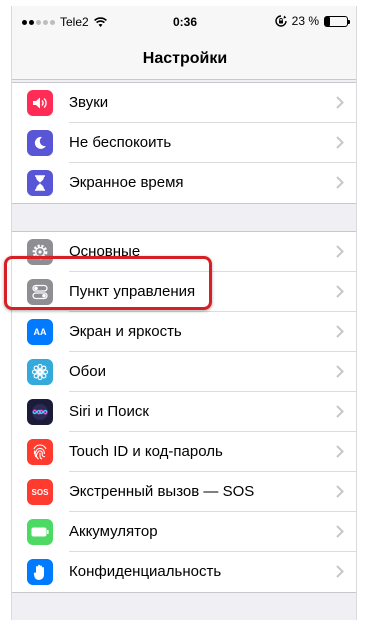  Describe the element at coordinates (126, 182) in the screenshot. I see `row-label: Экранное время` at that location.